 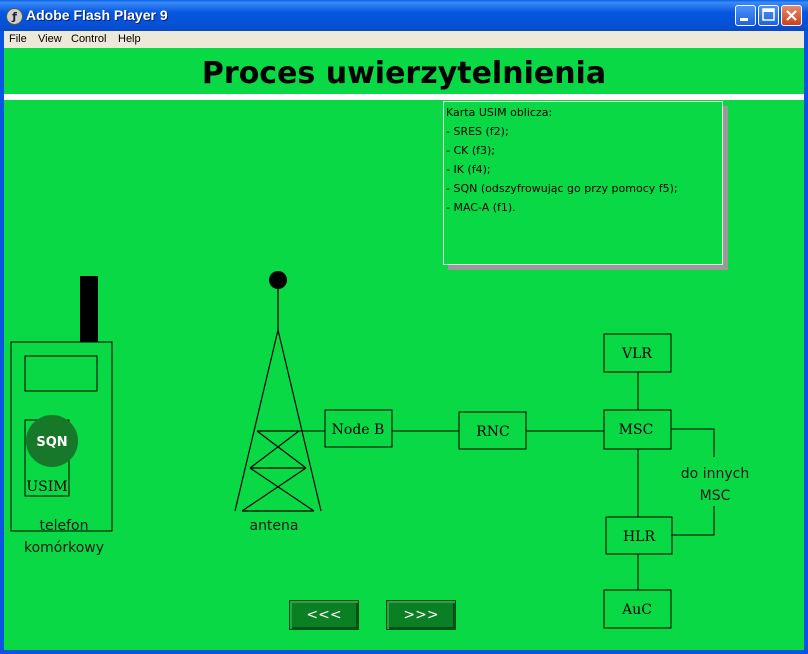 I want to click on rnc-label: RNC, so click(x=493, y=432).